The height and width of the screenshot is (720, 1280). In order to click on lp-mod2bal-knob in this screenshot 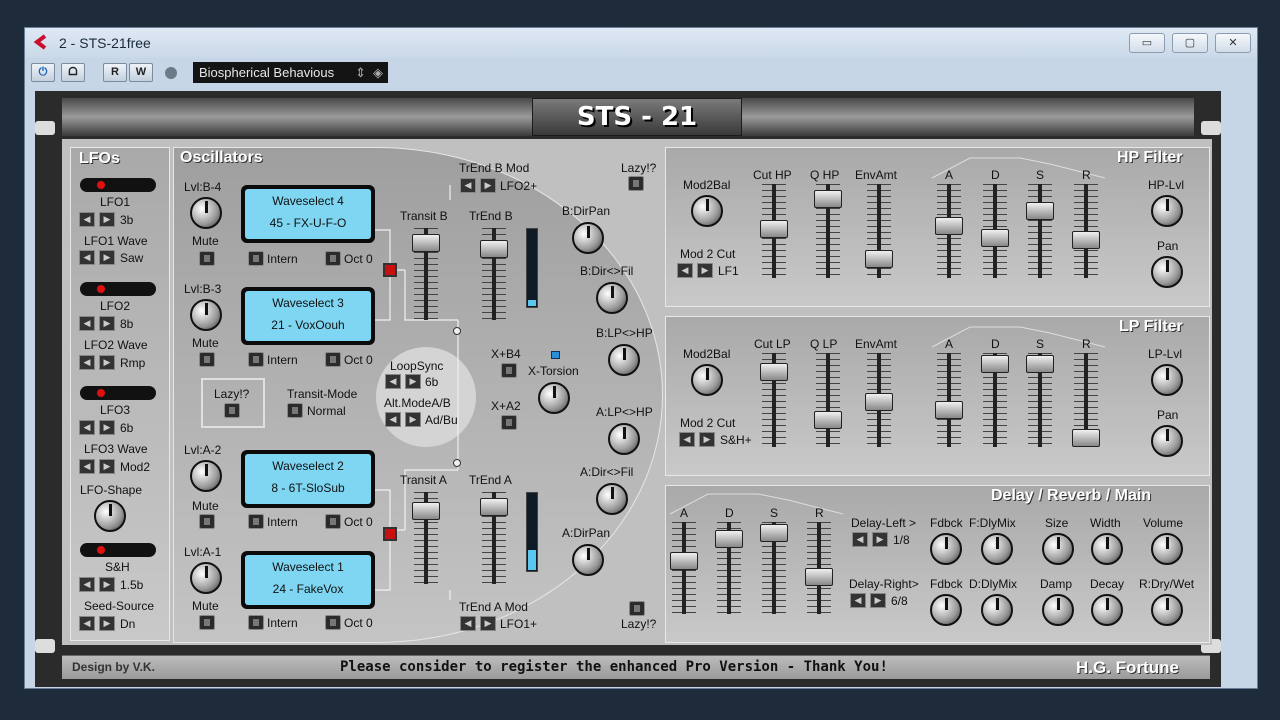, I will do `click(707, 380)`.